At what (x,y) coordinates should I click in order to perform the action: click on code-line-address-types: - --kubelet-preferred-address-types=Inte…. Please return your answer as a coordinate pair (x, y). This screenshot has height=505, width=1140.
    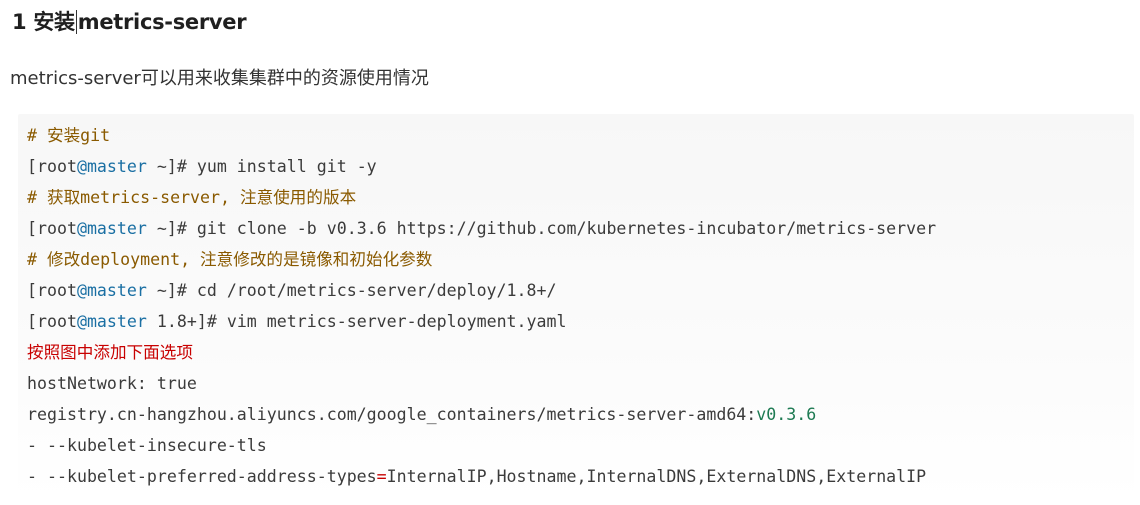
    Looking at the image, I should click on (476, 477).